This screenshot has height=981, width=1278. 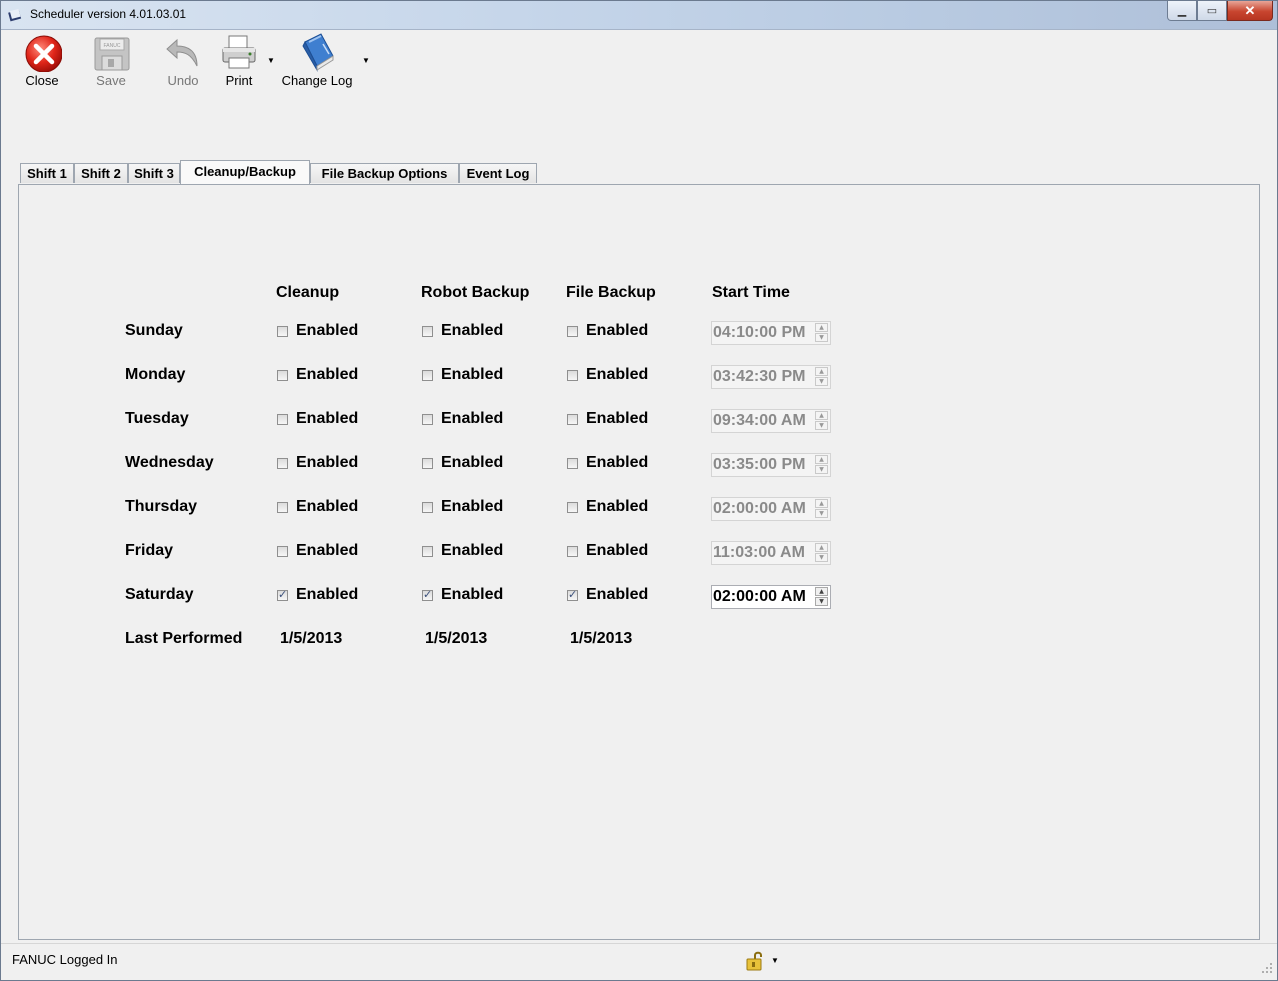 I want to click on thursday-cleanup-enabled-label: Enabled, so click(x=327, y=507).